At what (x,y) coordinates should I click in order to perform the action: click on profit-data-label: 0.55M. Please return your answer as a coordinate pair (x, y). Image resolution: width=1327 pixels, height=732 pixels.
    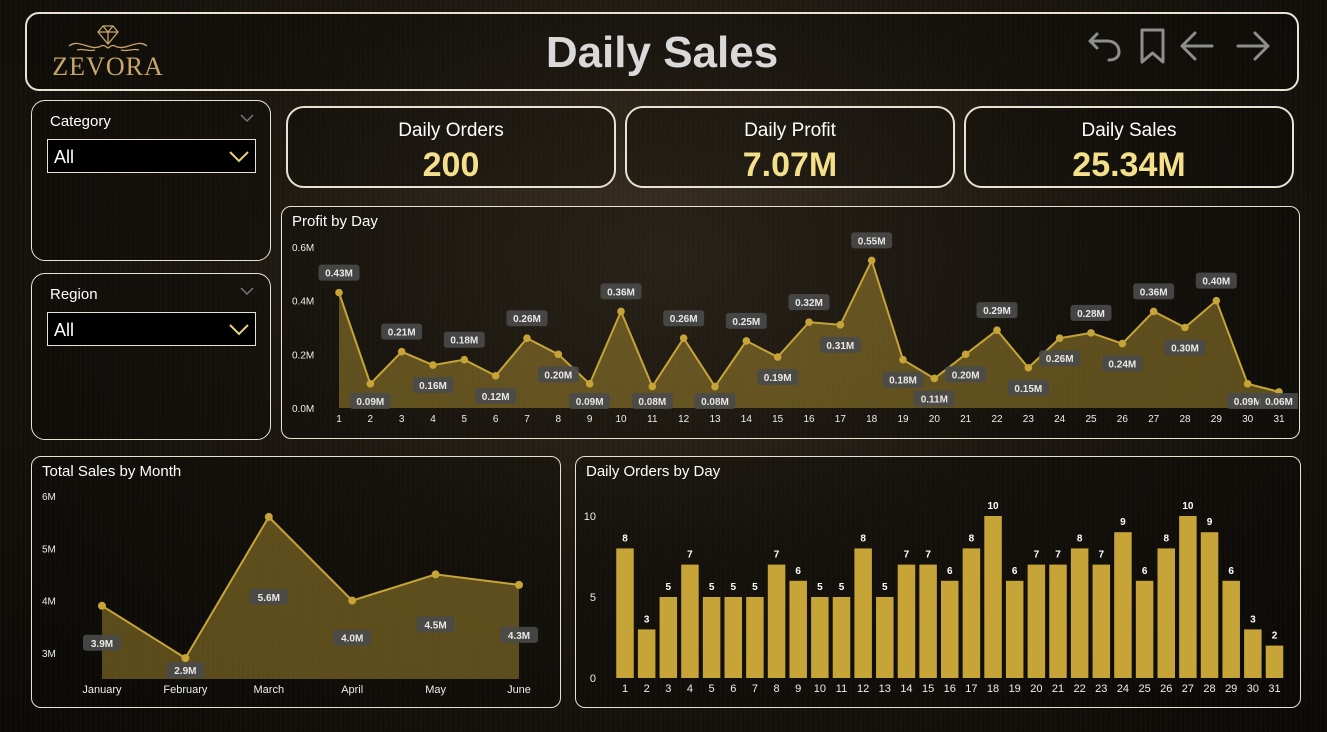
    Looking at the image, I should click on (872, 241).